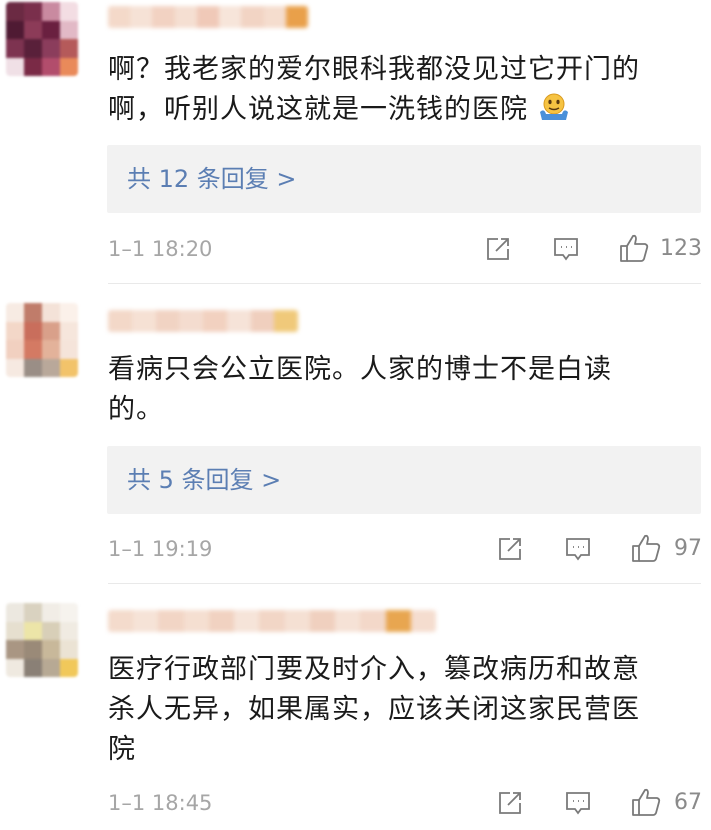 The width and height of the screenshot is (711, 830). Describe the element at coordinates (160, 803) in the screenshot. I see `timestamp: 1–1 18:45` at that location.